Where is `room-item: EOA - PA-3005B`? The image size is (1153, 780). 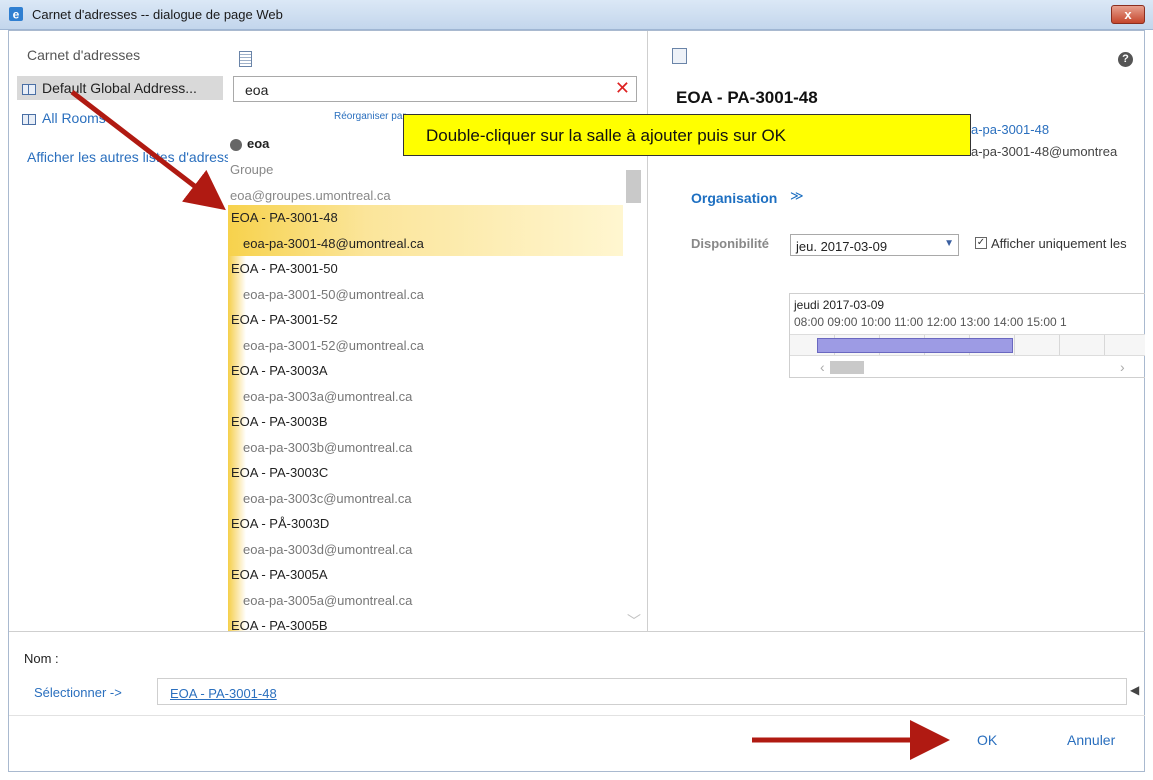 room-item: EOA - PA-3005B is located at coordinates (425, 622).